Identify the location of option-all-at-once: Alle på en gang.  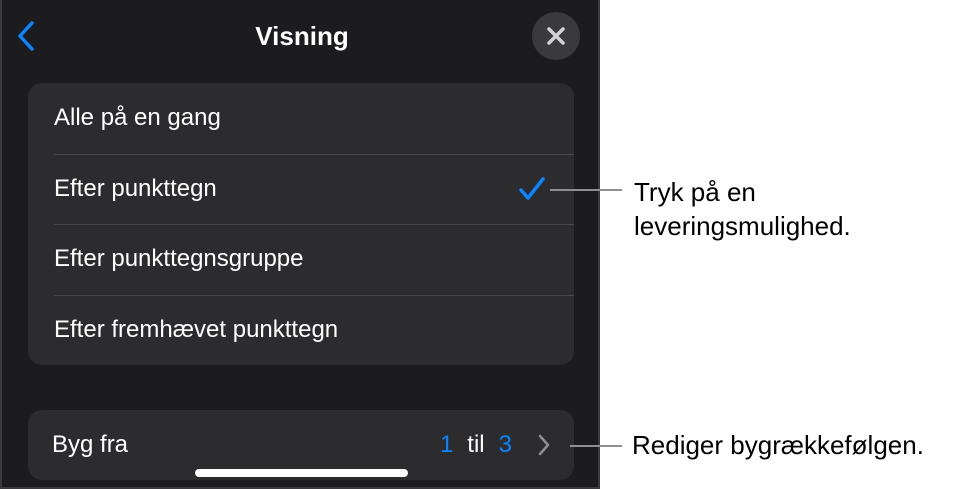
(301, 118).